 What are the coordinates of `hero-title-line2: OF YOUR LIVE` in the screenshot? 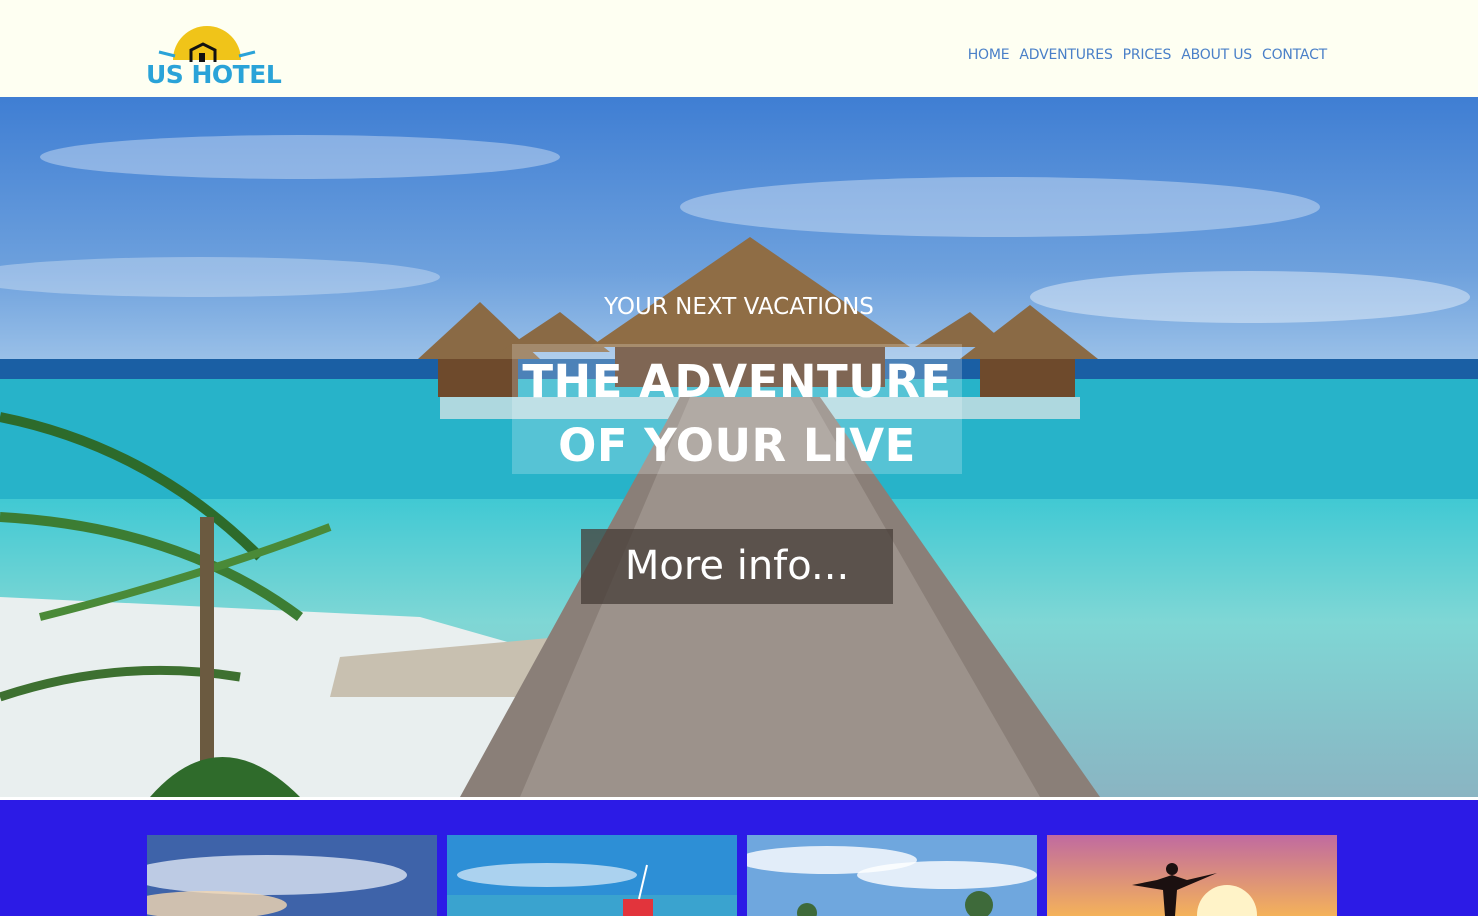 It's located at (737, 445).